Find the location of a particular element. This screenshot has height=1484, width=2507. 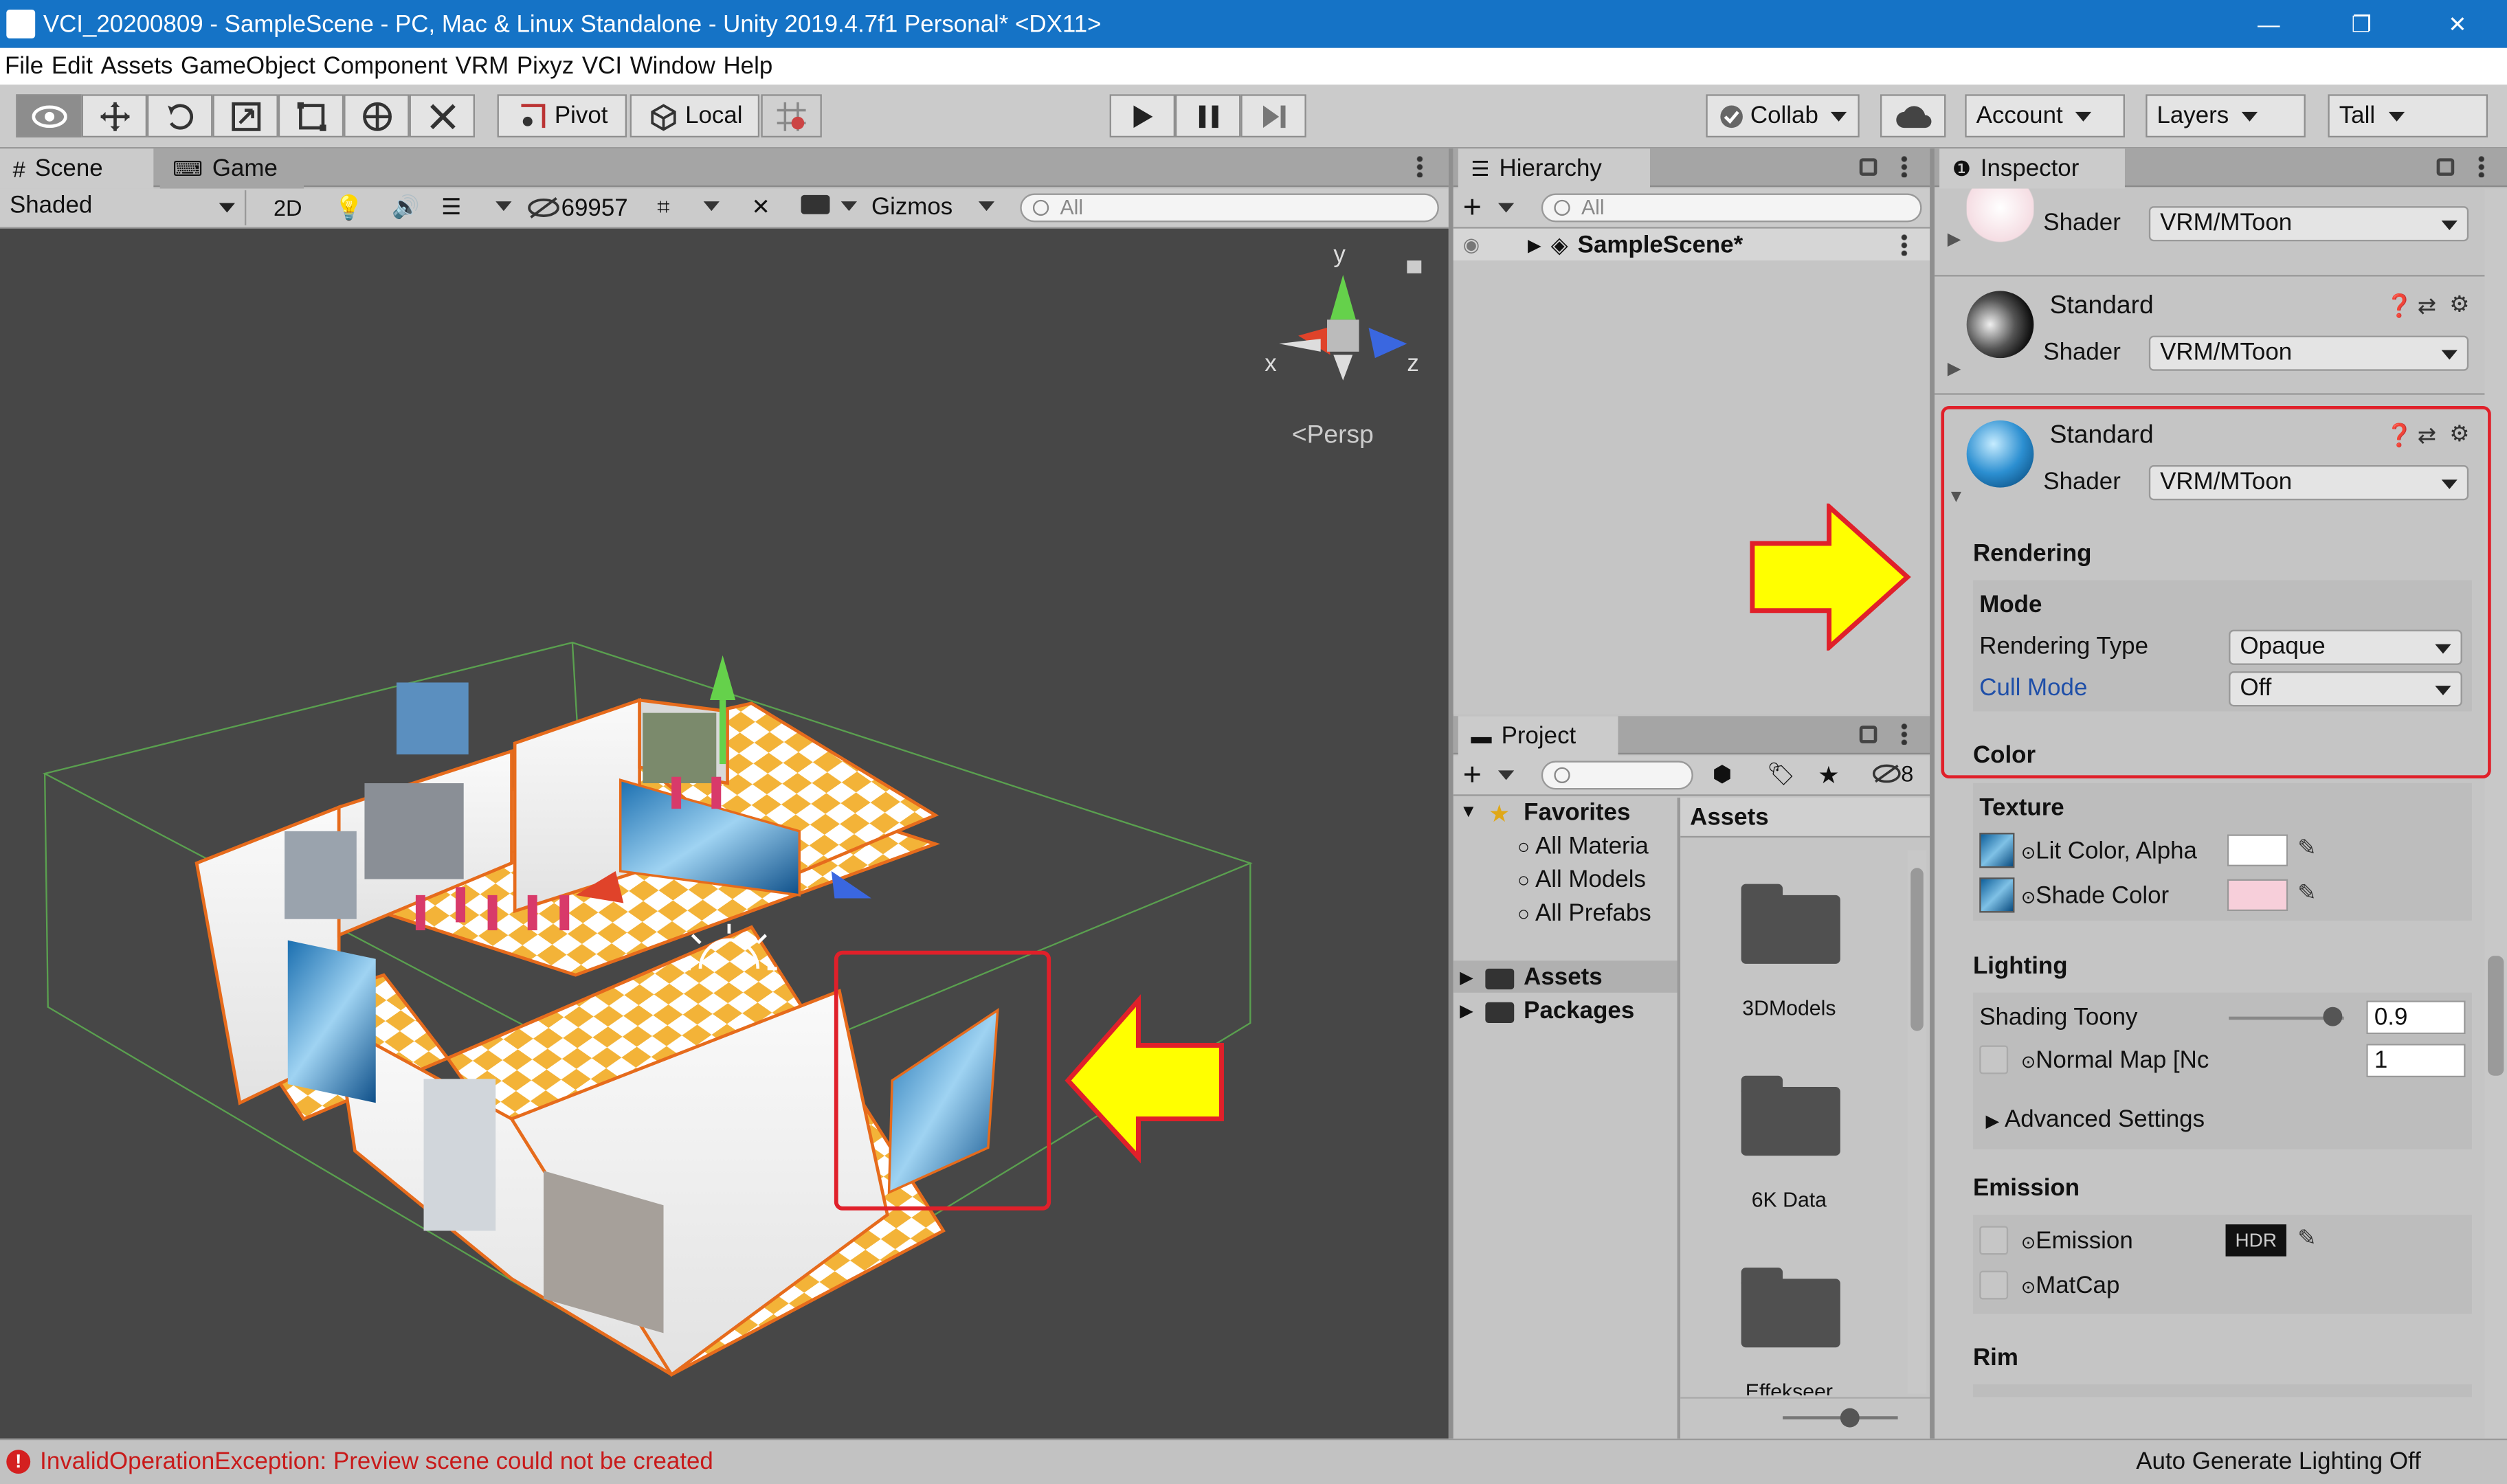

view-tool-button is located at coordinates (49, 116).